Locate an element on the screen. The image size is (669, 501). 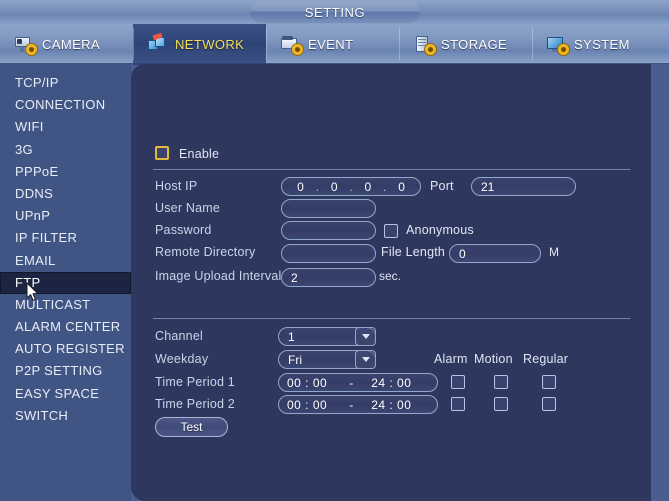
monitor-gear-icon is located at coordinates (557, 44).